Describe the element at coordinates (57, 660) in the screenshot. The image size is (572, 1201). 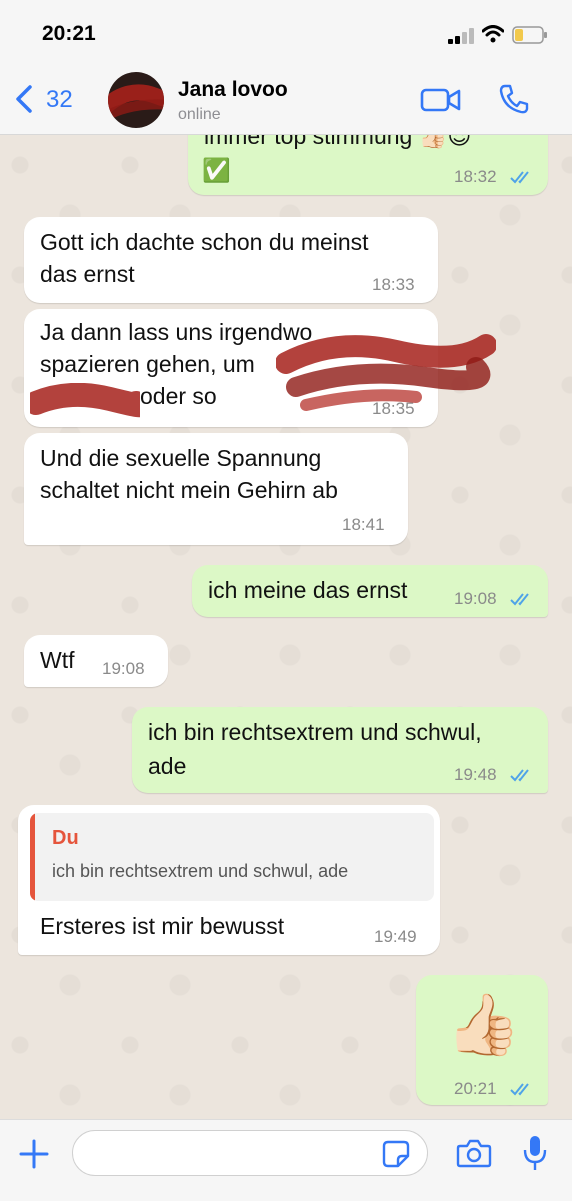
I see `message-text: Wtf` at that location.